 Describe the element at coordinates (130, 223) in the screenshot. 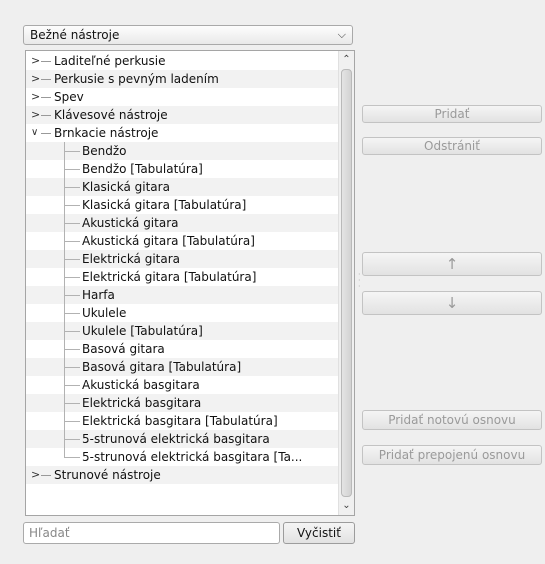

I see `tree-child-label: Akustická gitara` at that location.